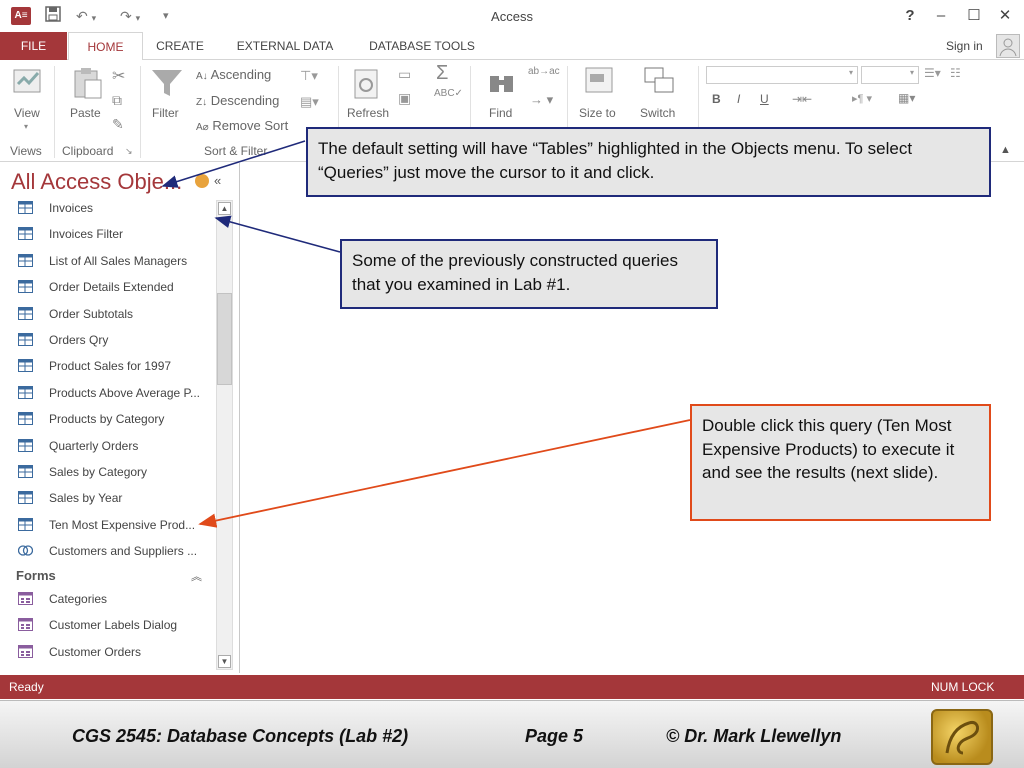  Describe the element at coordinates (233, 164) in the screenshot. I see `arrow-to-nav-title` at that location.